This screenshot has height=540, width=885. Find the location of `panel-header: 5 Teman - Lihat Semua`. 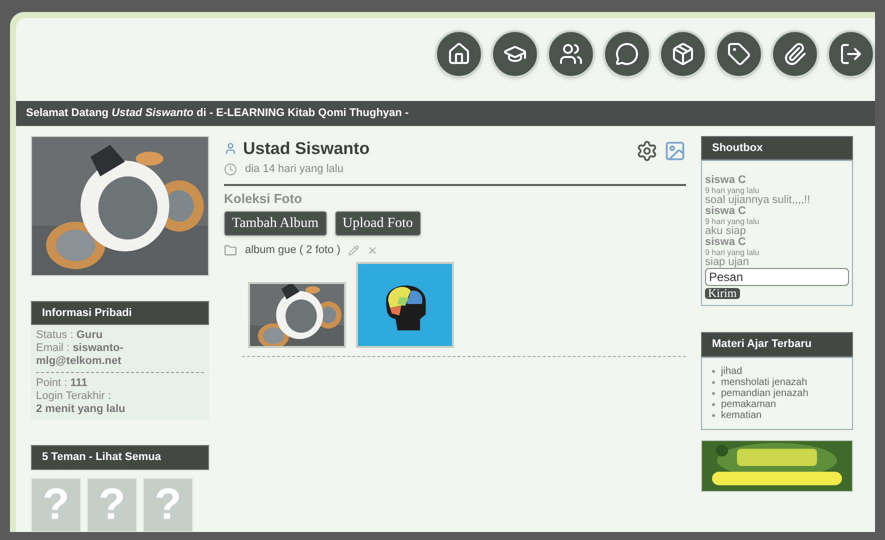

panel-header: 5 Teman - Lihat Semua is located at coordinates (120, 457).